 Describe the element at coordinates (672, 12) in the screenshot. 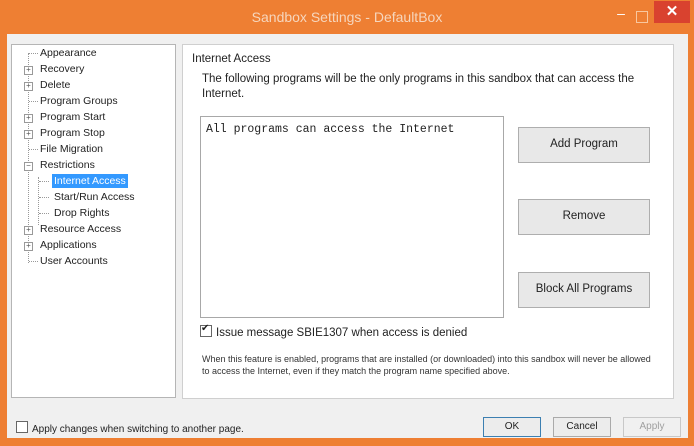

I see `close-button: ✕` at that location.